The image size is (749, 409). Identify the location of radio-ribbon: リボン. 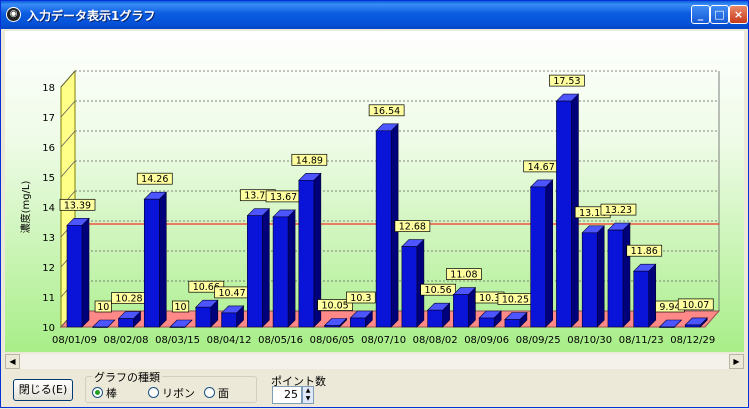
(171, 393).